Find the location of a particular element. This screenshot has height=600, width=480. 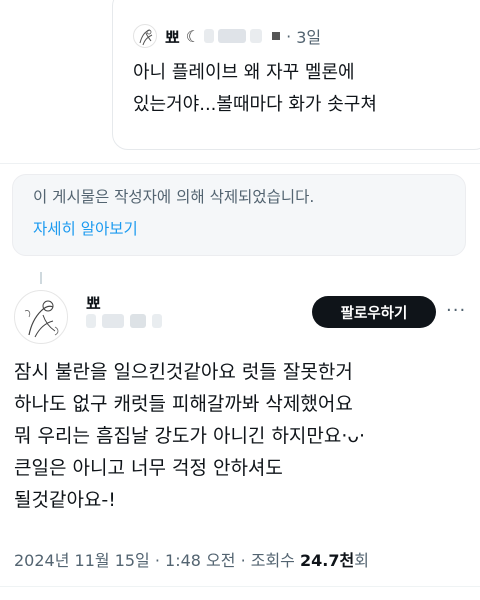

tweet-text-line: 될것같아요-! is located at coordinates (65, 500).